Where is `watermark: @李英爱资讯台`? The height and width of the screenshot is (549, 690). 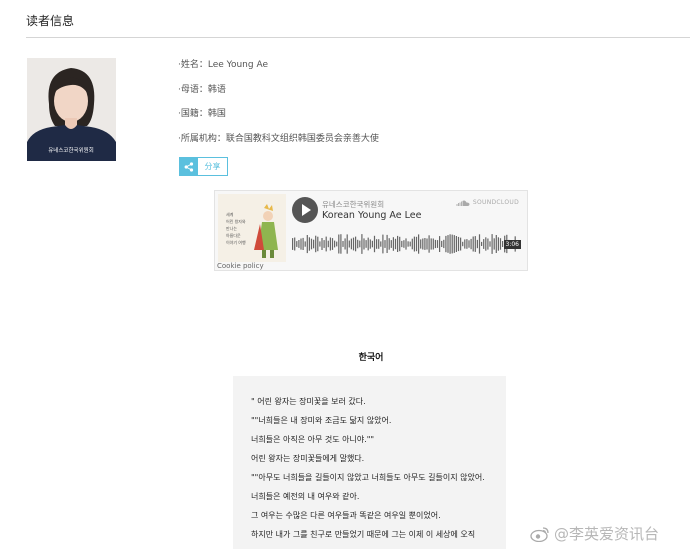
watermark: @李英爱资讯台 is located at coordinates (594, 533).